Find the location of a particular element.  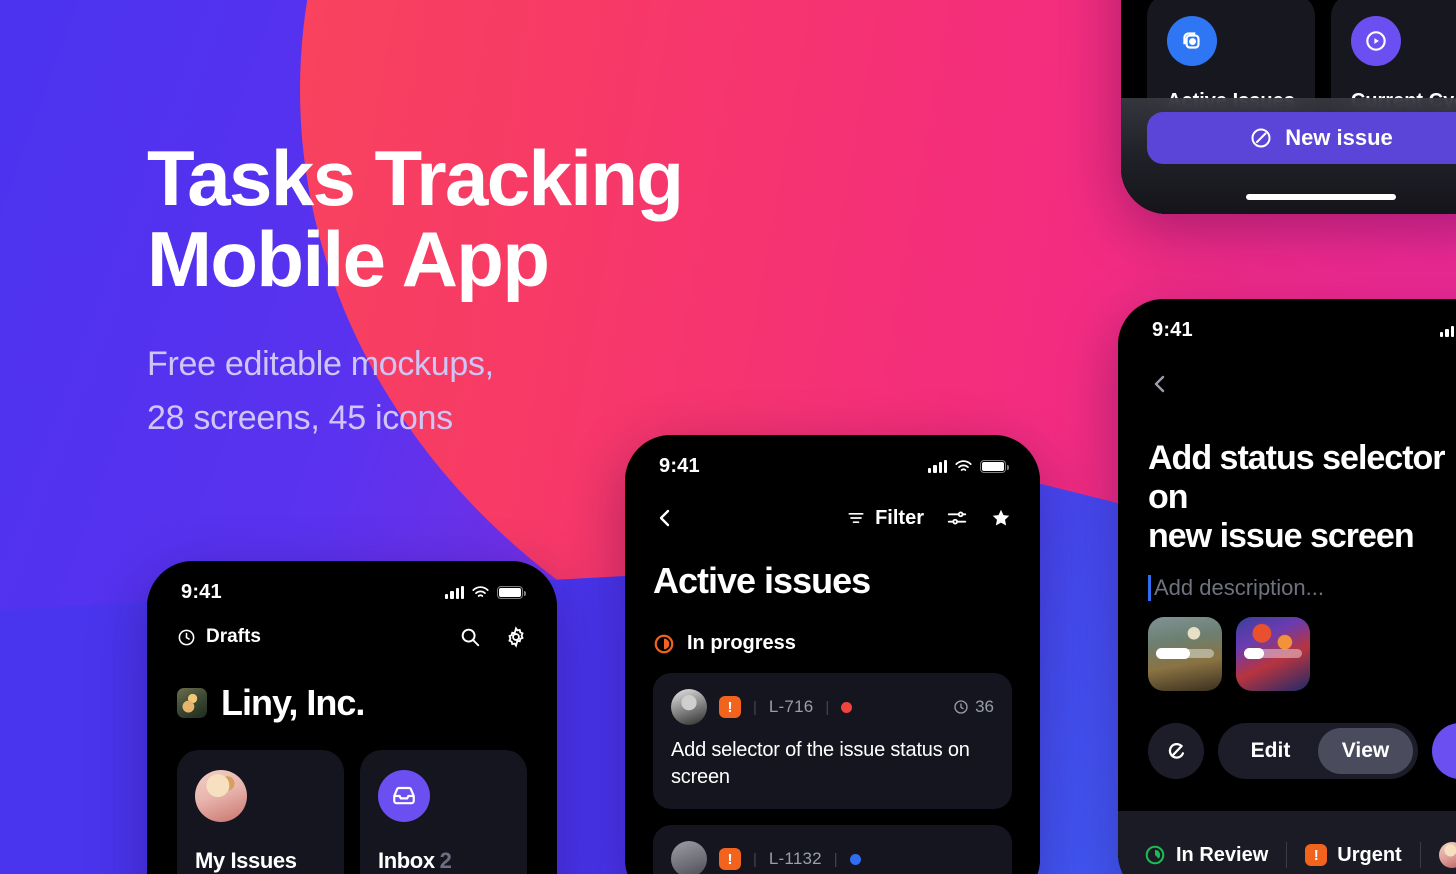

gear-icon is located at coordinates (516, 637).